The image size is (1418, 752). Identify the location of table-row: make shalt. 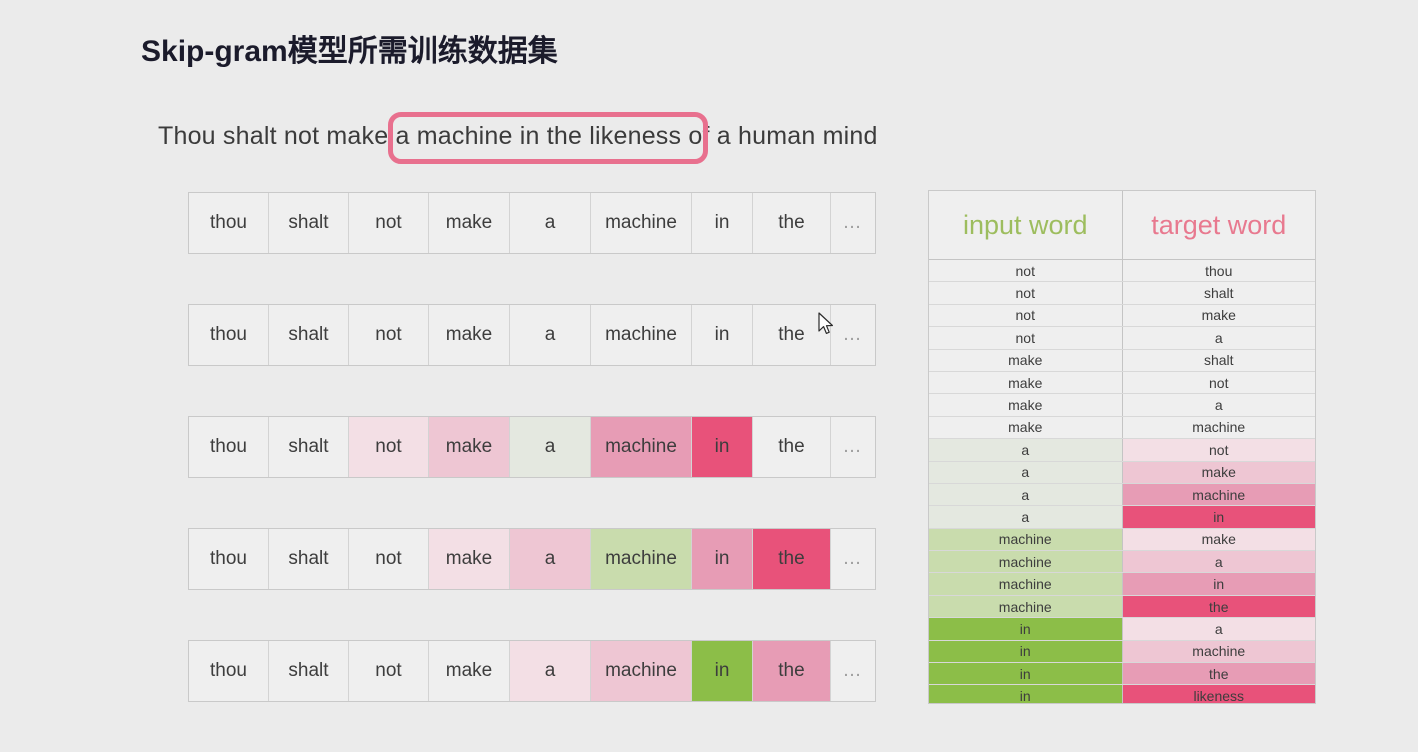
(1122, 360).